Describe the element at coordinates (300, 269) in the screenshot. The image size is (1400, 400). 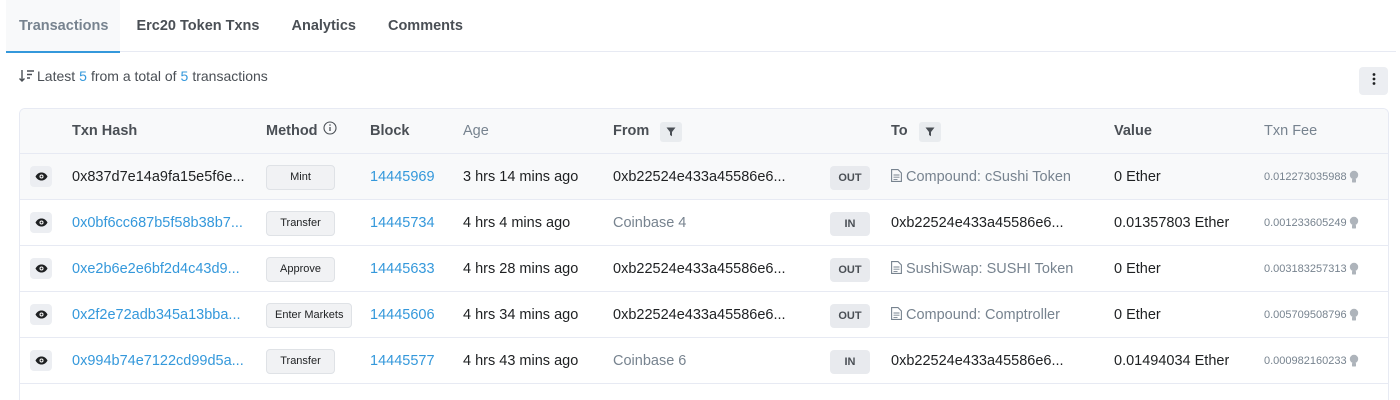
I see `method-badge: Approve` at that location.